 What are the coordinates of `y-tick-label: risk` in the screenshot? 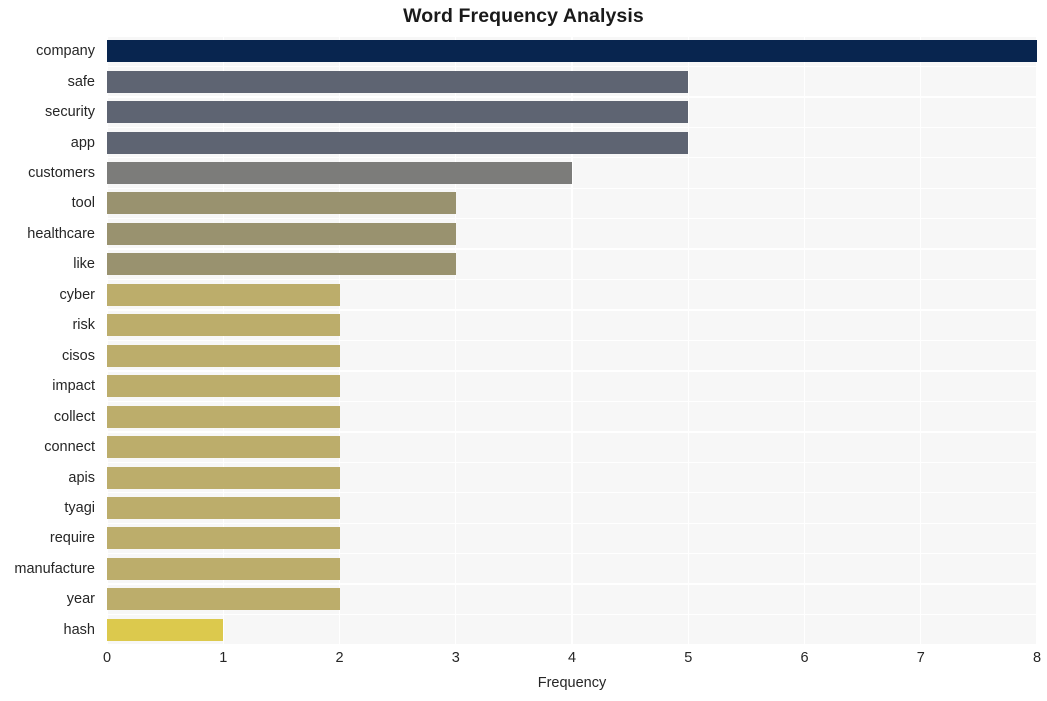 It's located at (83, 325).